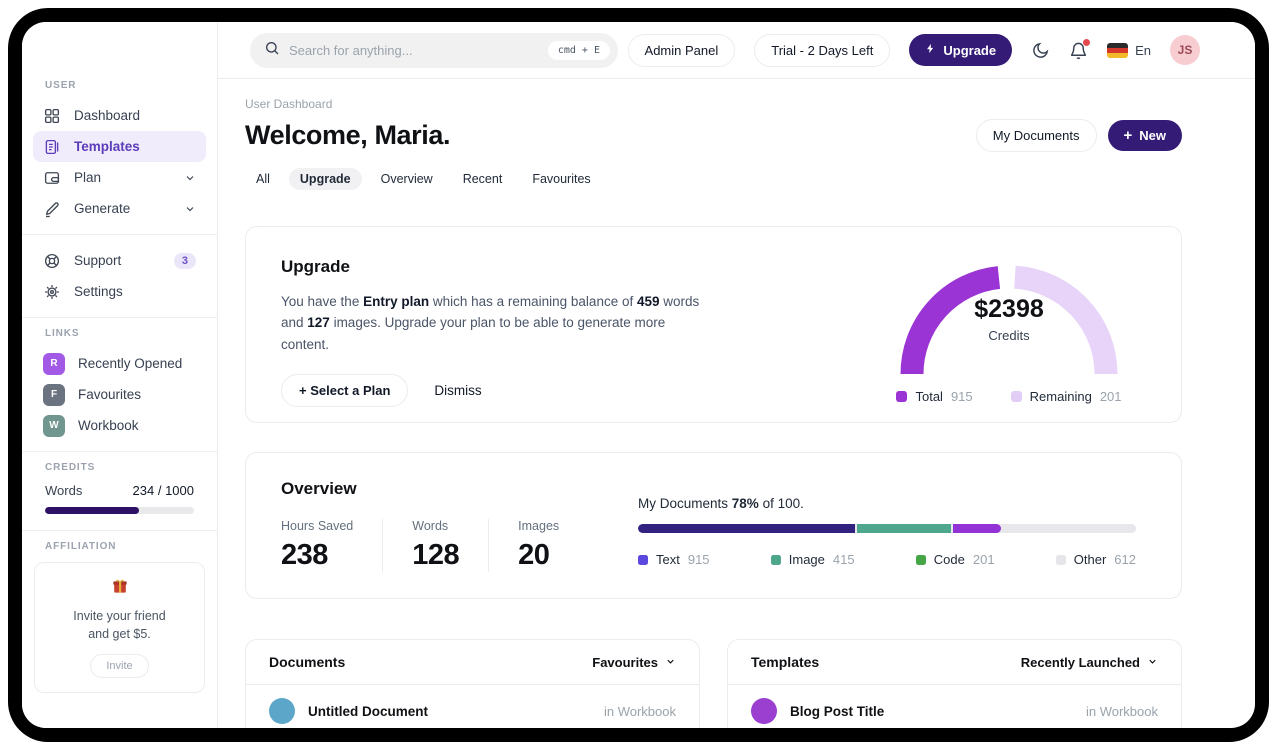  I want to click on dashboard-grid-icon, so click(52, 116).